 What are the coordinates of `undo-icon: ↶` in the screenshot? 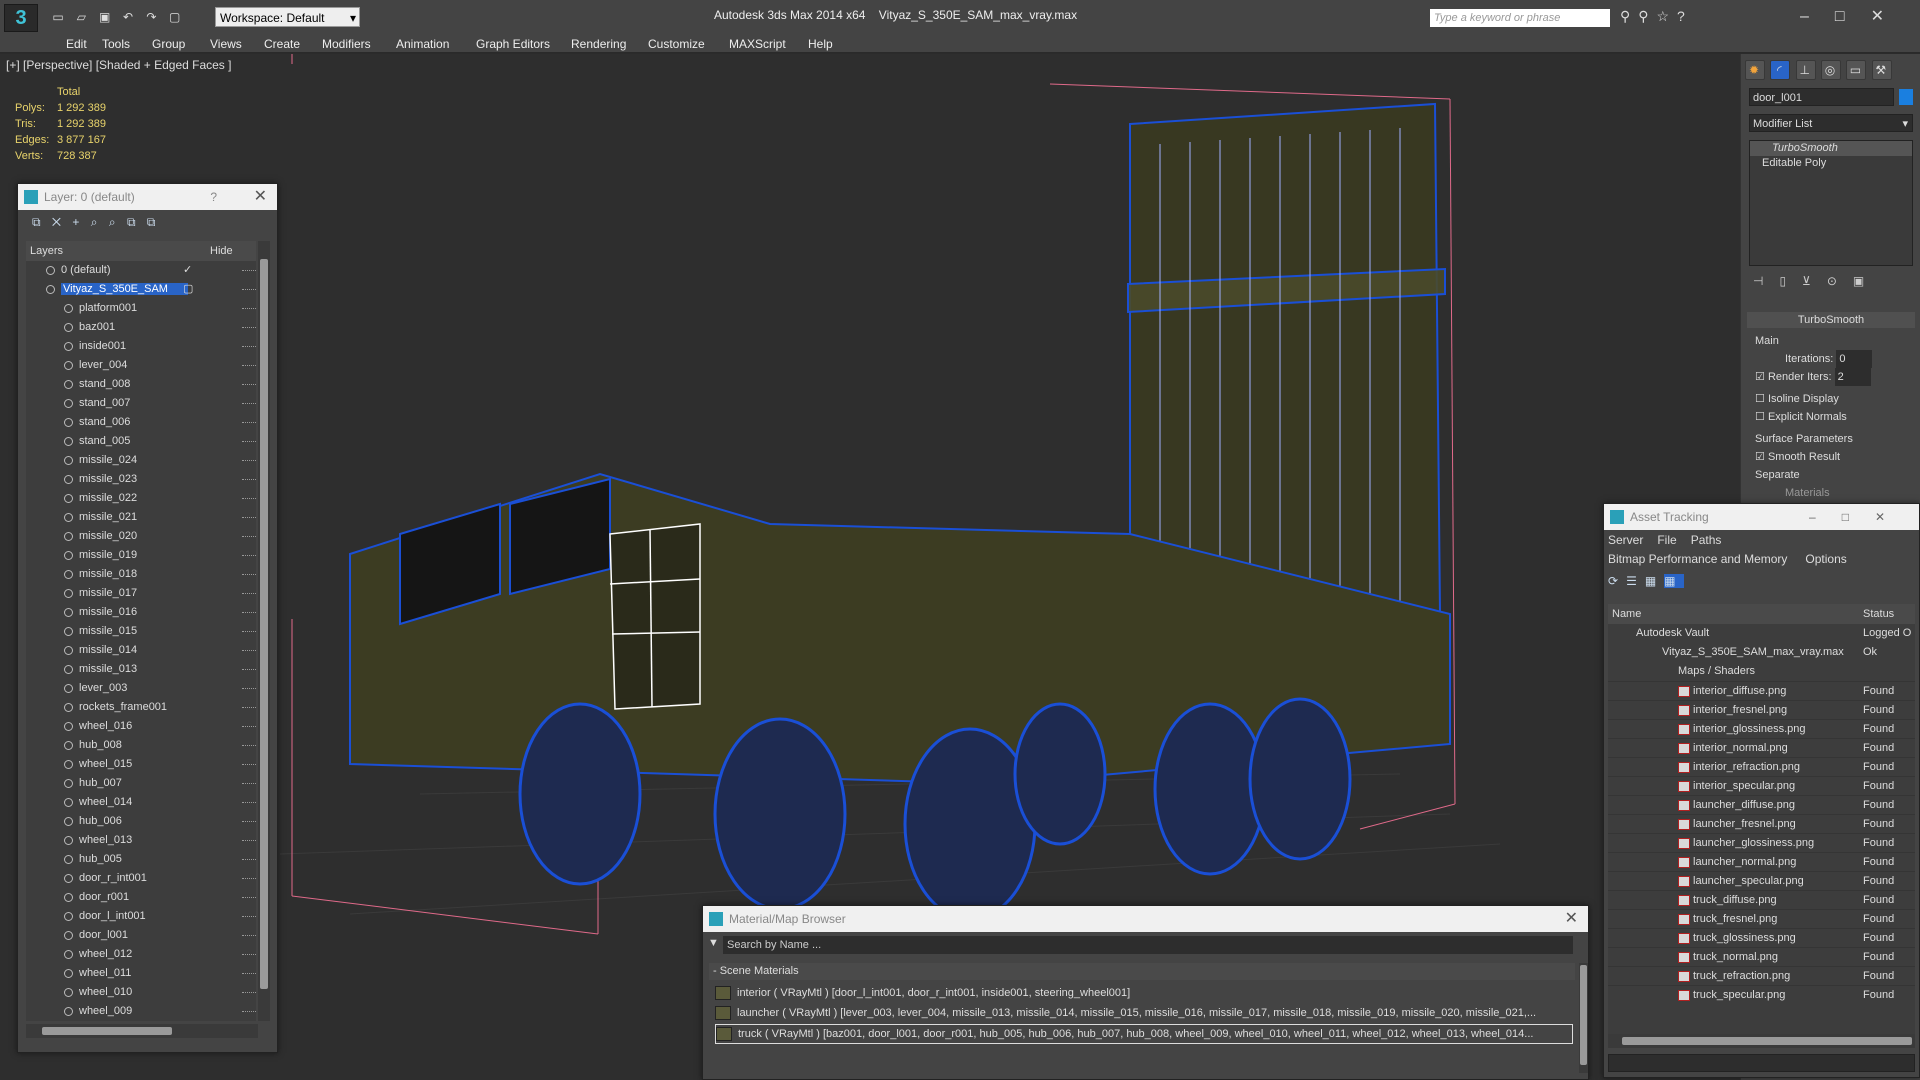 It's located at (128, 18).